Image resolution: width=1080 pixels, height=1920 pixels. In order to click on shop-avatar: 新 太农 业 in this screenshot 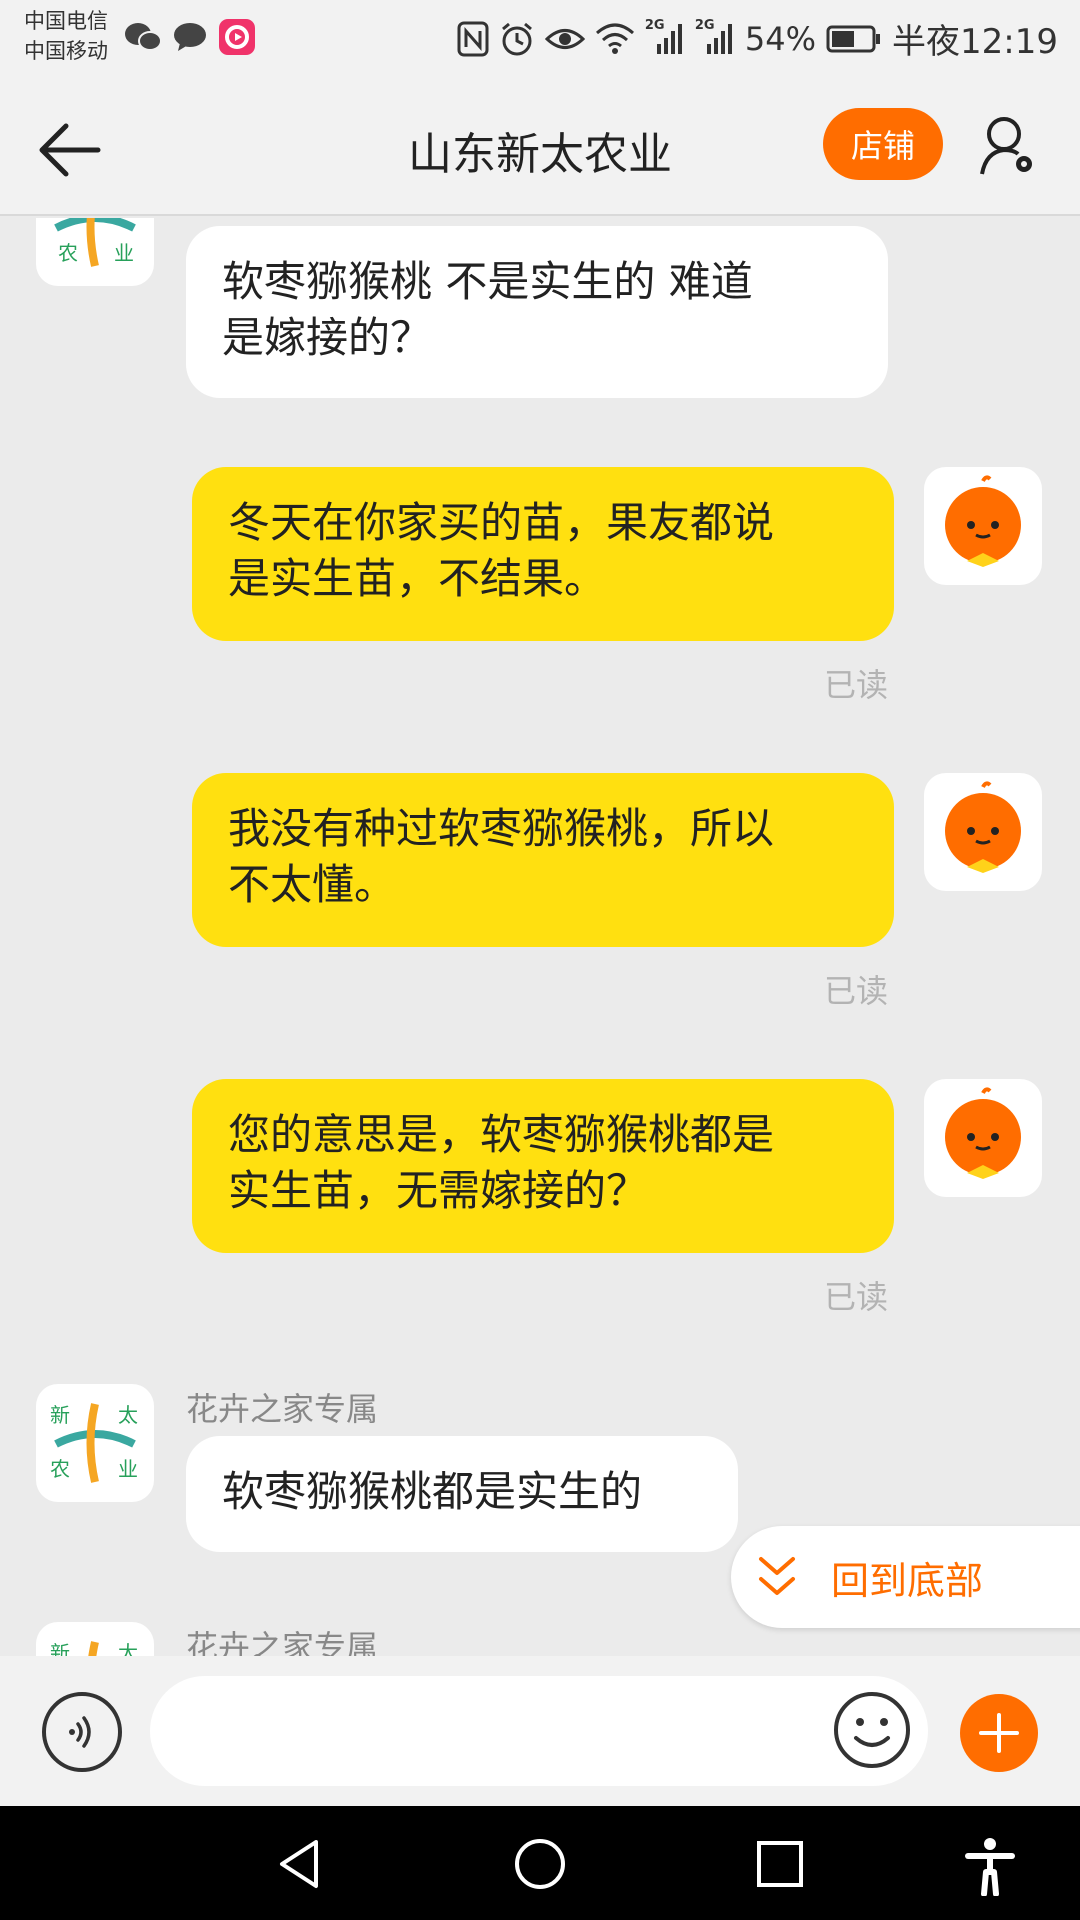, I will do `click(95, 1443)`.